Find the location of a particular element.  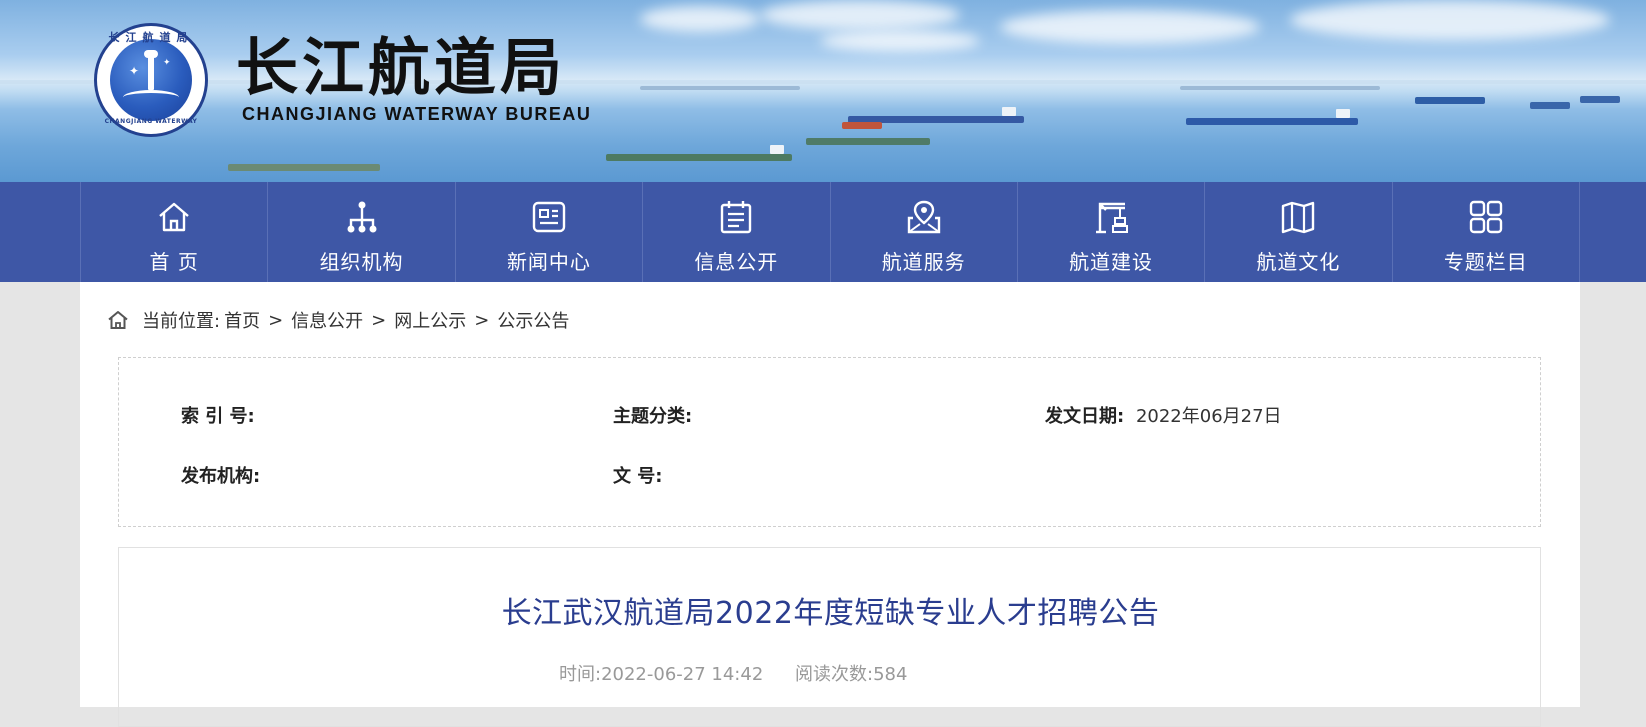

nav-item-waterway-construction: 航道建设 is located at coordinates (1112, 232).